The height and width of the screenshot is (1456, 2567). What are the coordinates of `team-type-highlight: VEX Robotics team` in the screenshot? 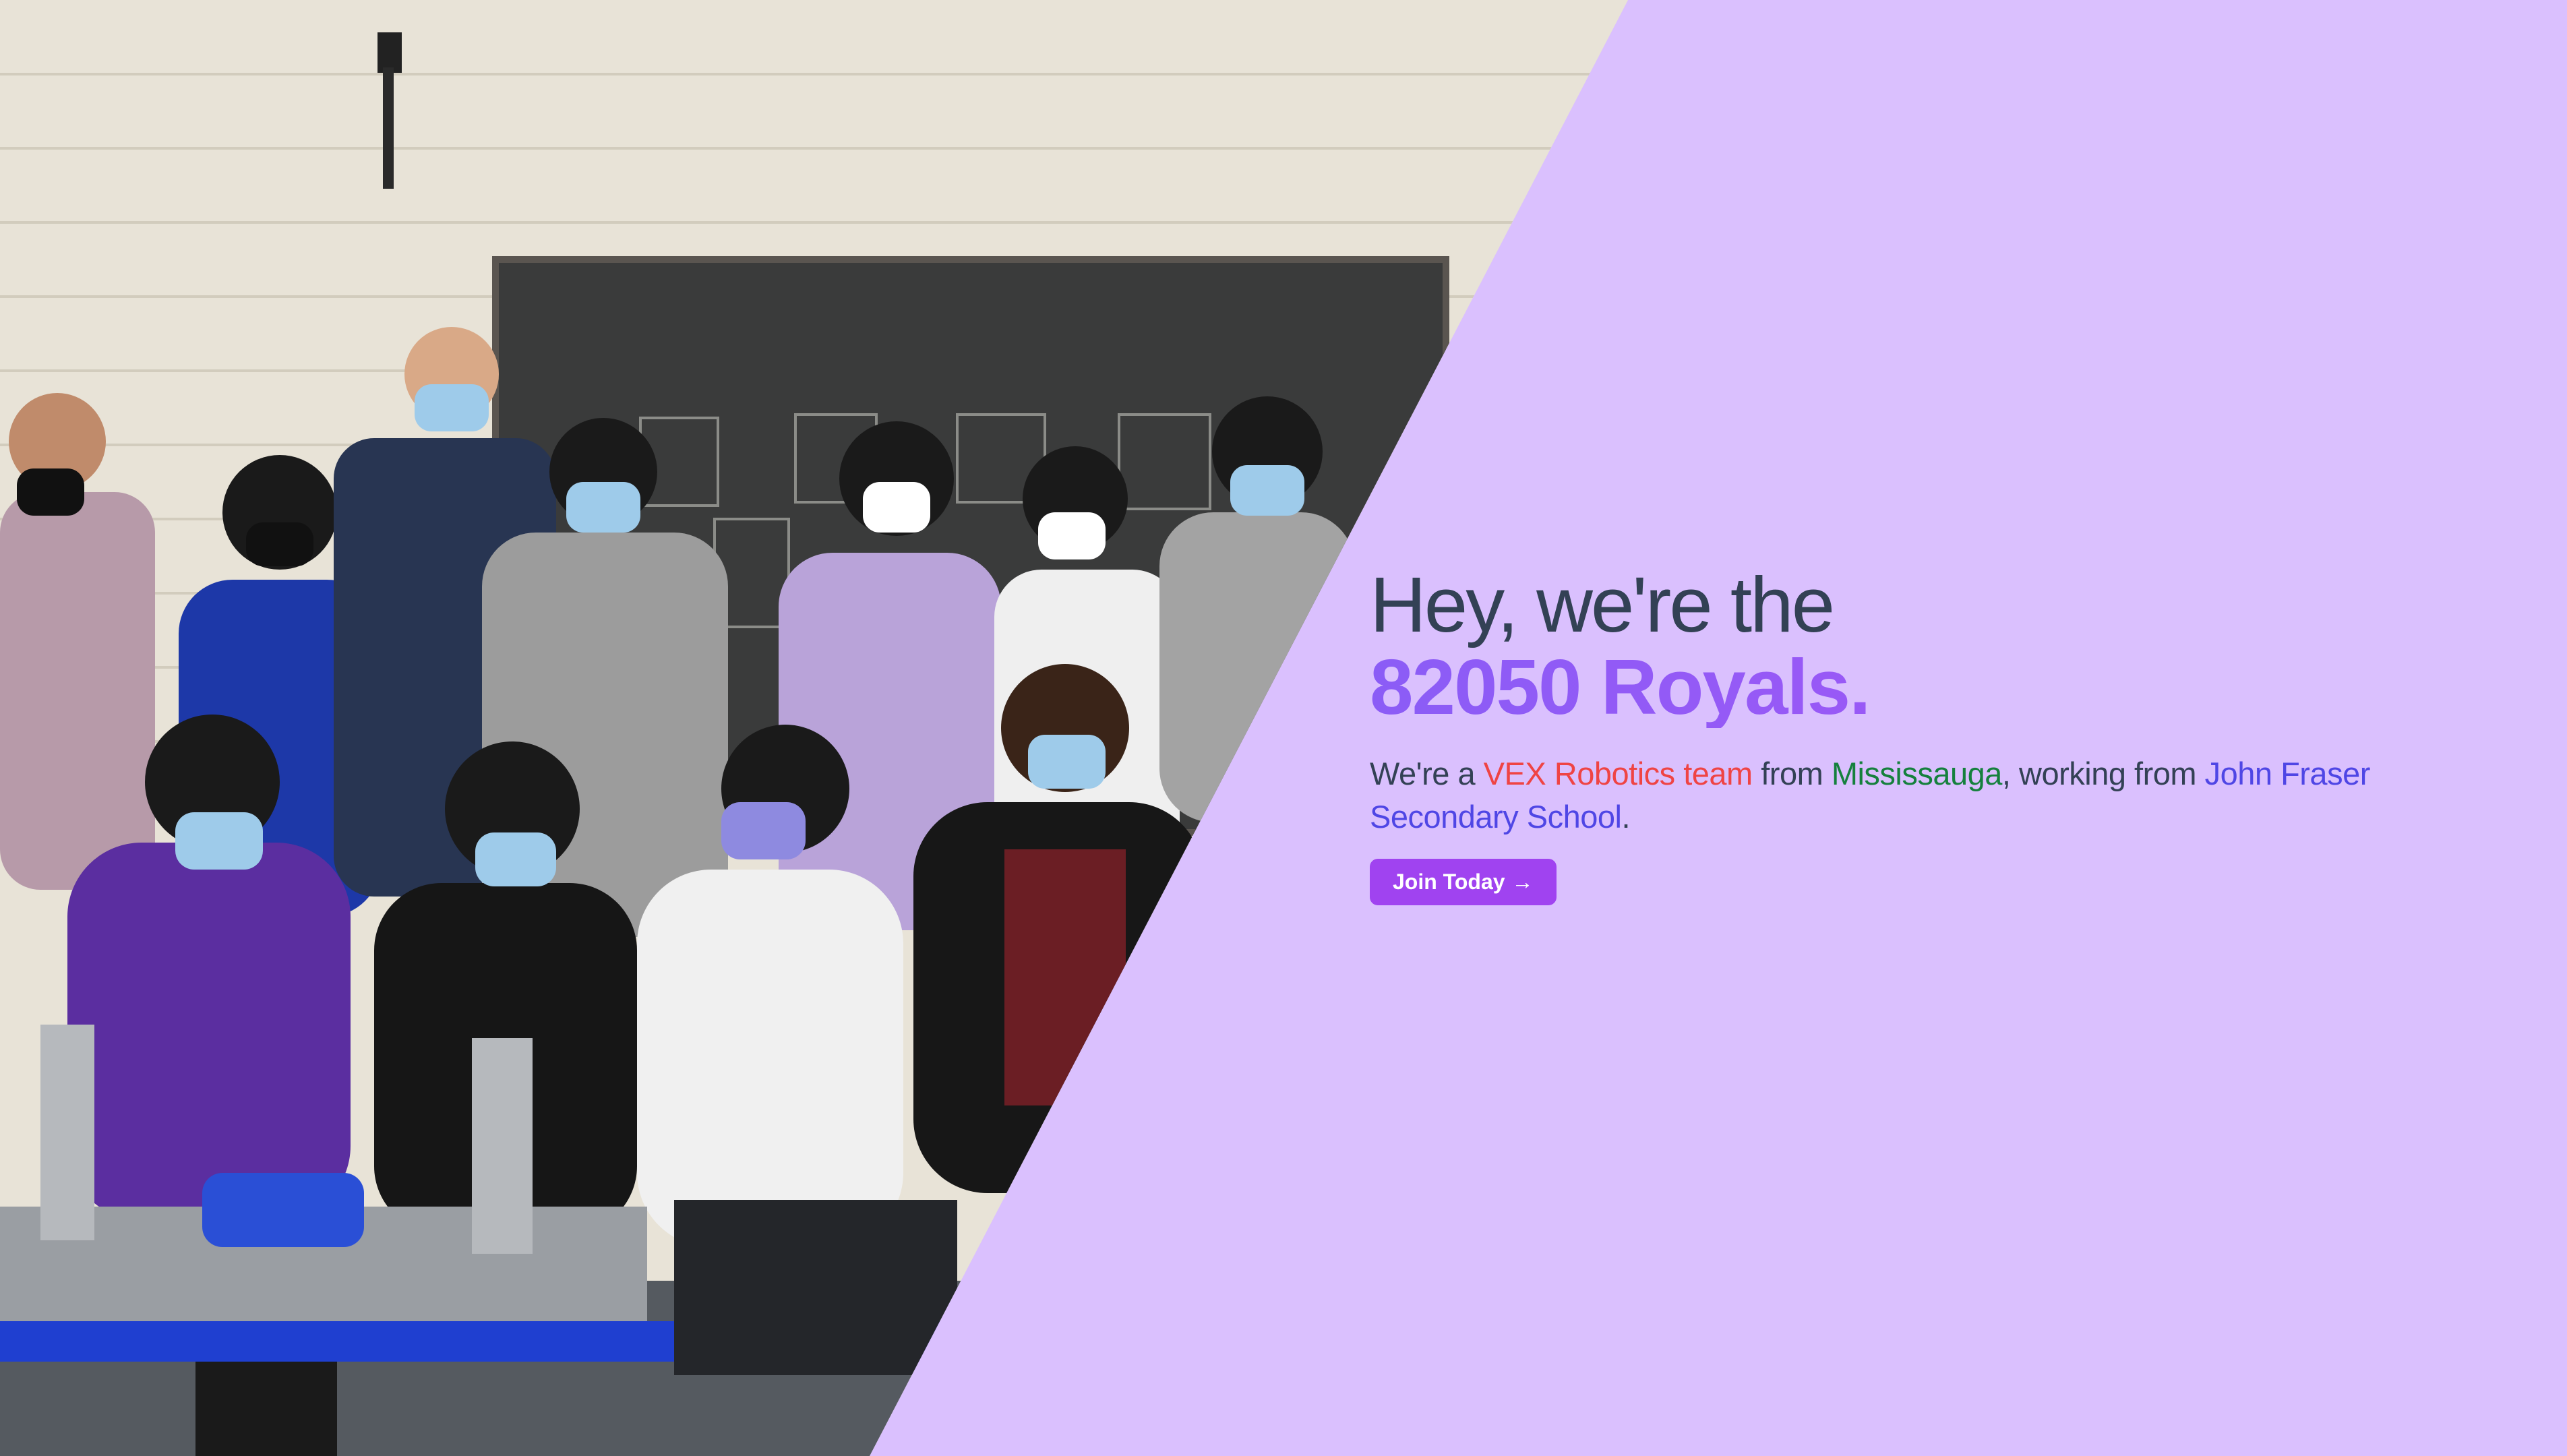 It's located at (1618, 773).